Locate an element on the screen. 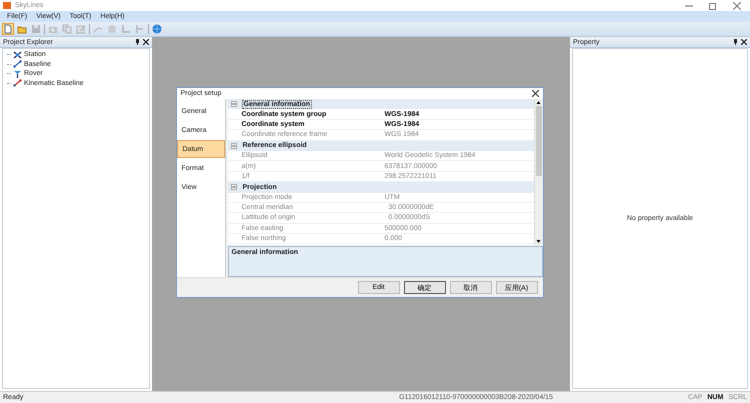  new-icon is located at coordinates (8, 29).